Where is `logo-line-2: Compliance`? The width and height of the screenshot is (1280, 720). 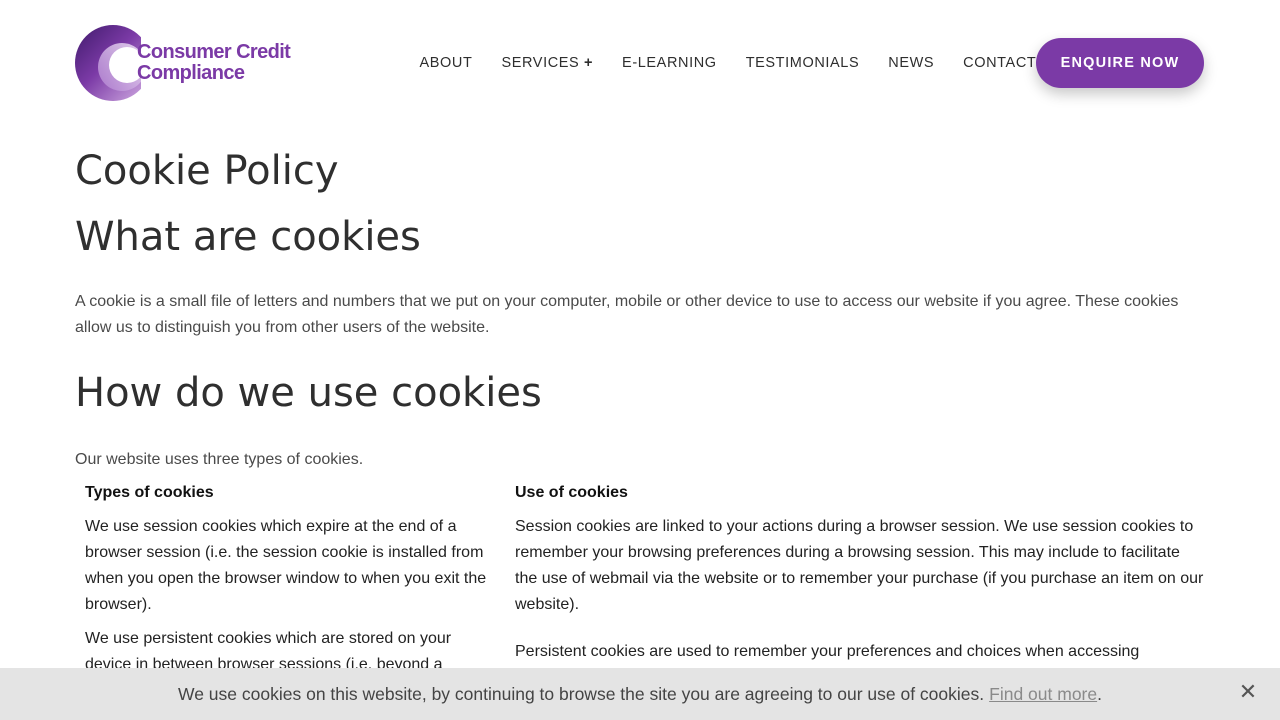 logo-line-2: Compliance is located at coordinates (191, 73).